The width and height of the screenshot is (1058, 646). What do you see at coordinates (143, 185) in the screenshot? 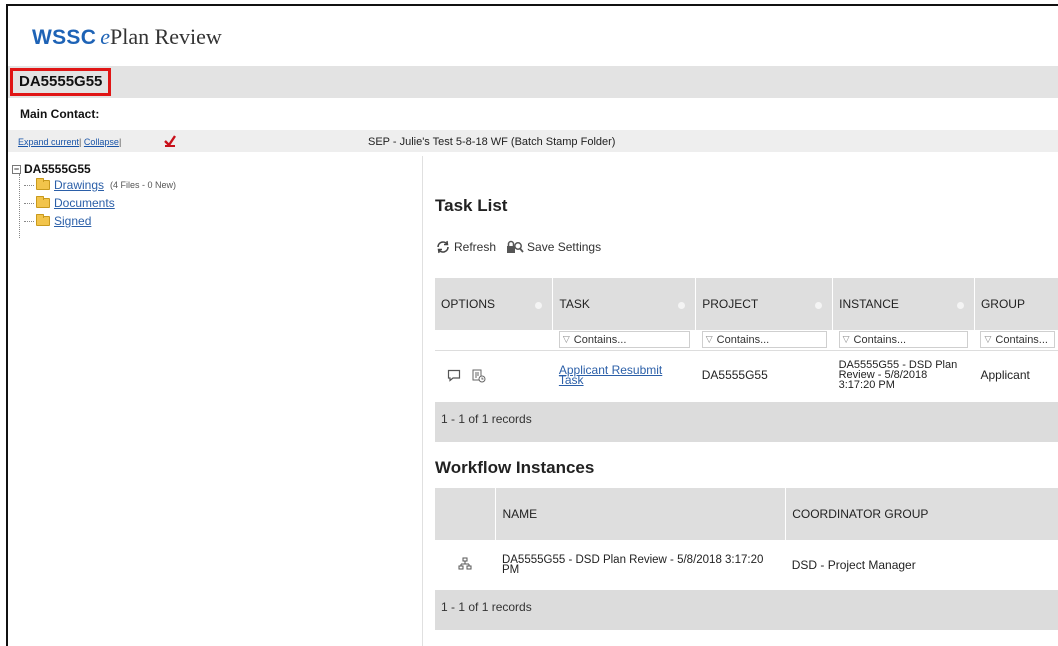
I see `file-count-note: (4 Files - 0 New)` at bounding box center [143, 185].